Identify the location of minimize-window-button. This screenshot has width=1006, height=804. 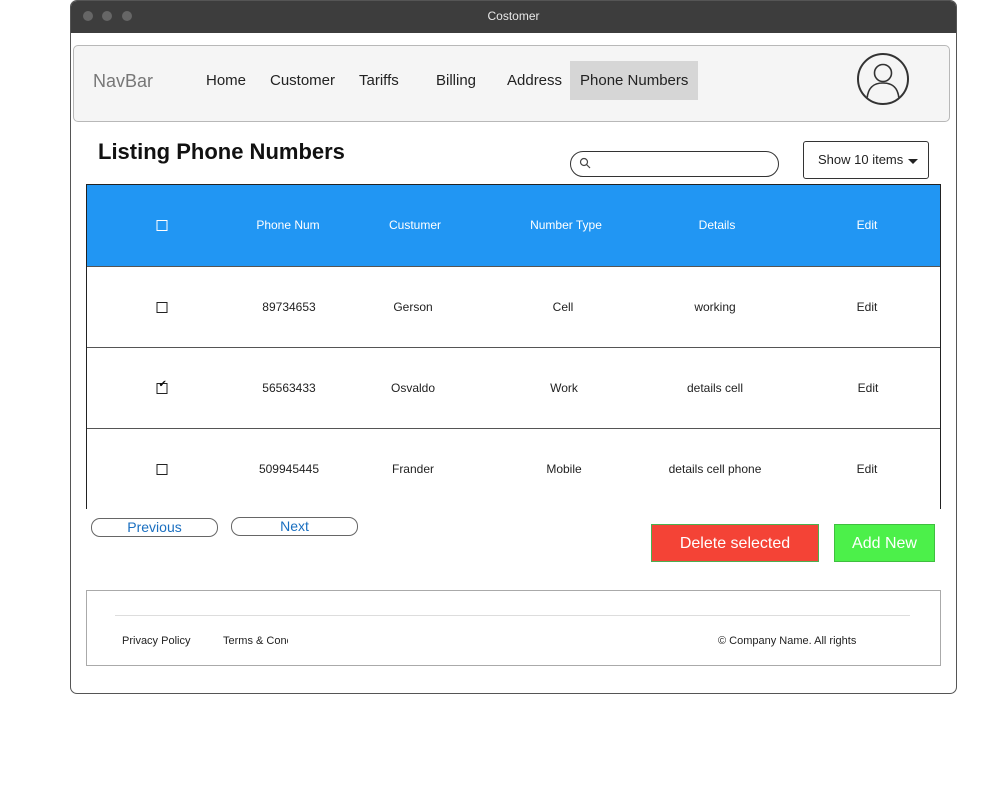
(107, 16).